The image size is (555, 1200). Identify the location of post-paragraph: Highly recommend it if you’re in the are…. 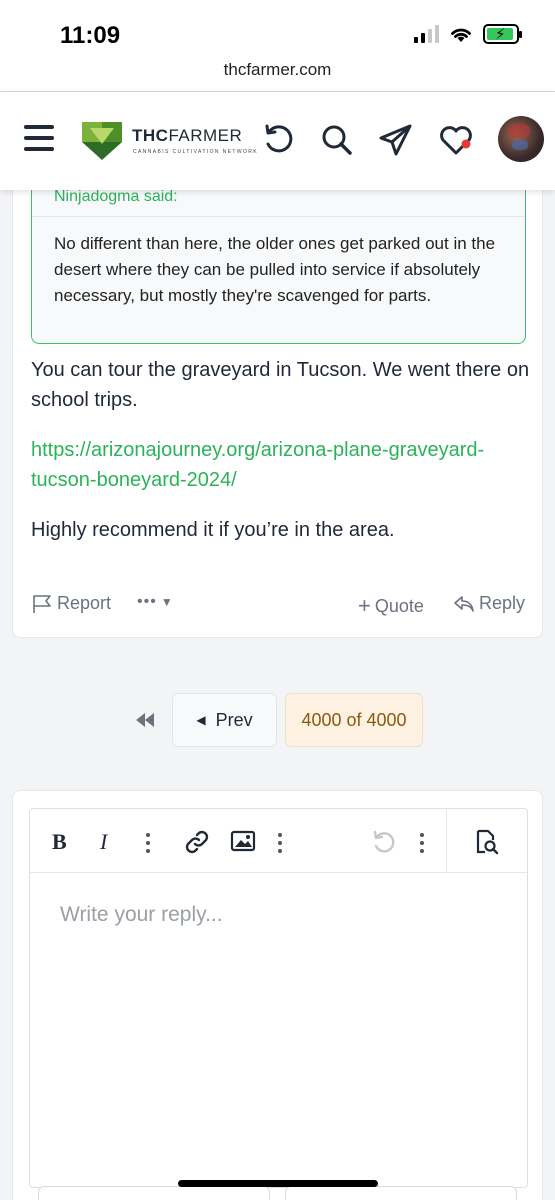
(213, 530).